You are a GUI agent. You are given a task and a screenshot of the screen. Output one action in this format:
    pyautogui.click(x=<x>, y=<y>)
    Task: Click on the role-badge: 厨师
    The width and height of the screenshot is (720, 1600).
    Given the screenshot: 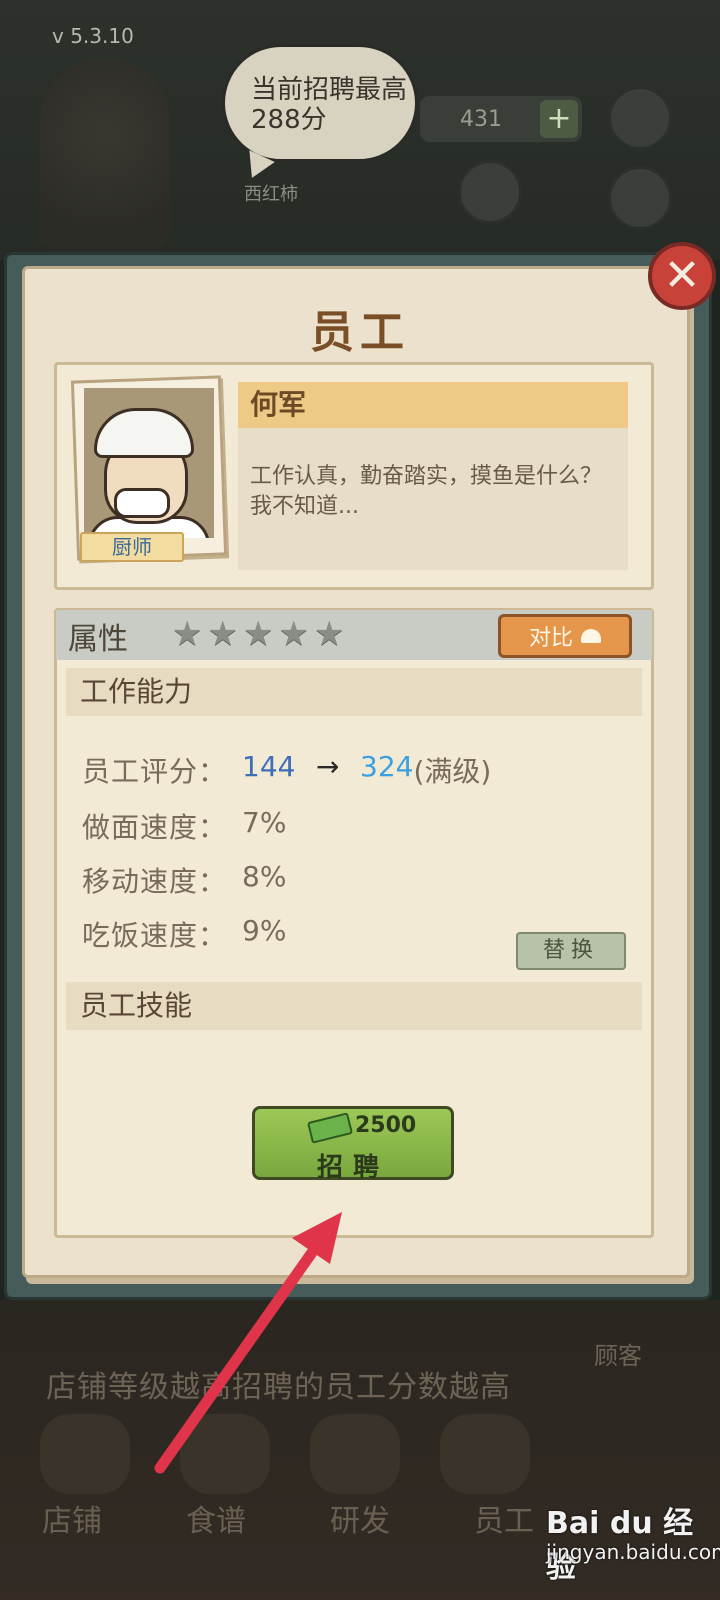 What is the action you would take?
    pyautogui.click(x=132, y=547)
    